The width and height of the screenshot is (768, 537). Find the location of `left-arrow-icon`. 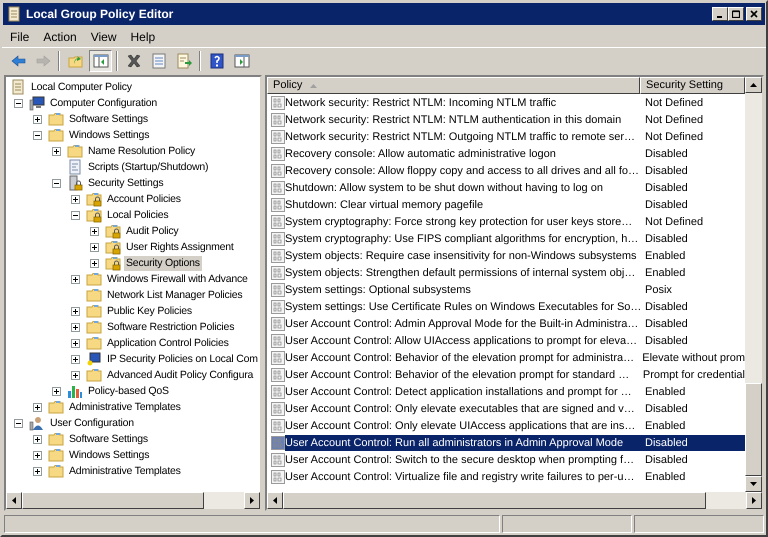

left-arrow-icon is located at coordinates (275, 500).